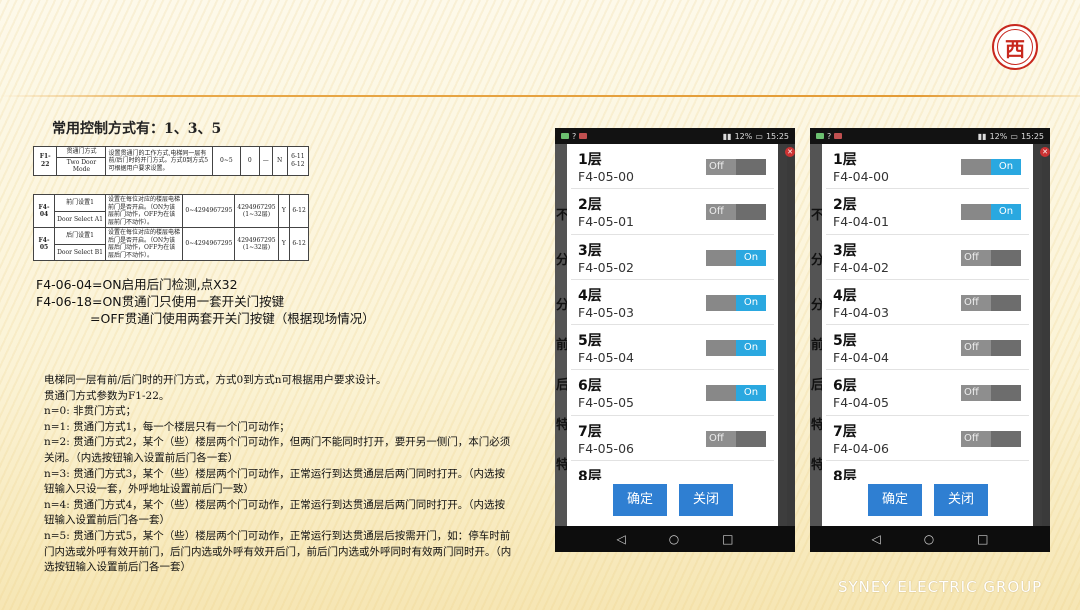  I want to click on param-name-cn: 贯通门方式, so click(81, 152).